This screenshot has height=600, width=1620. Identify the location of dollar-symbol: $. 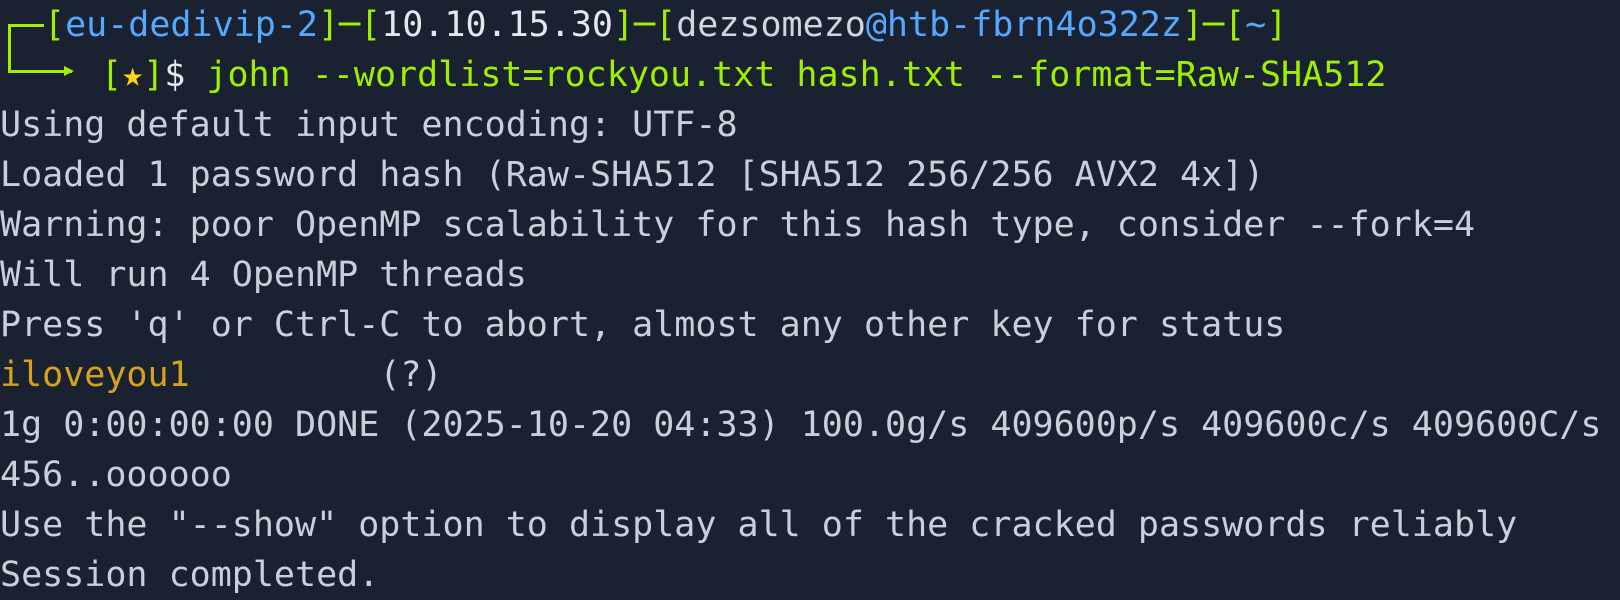
(175, 75).